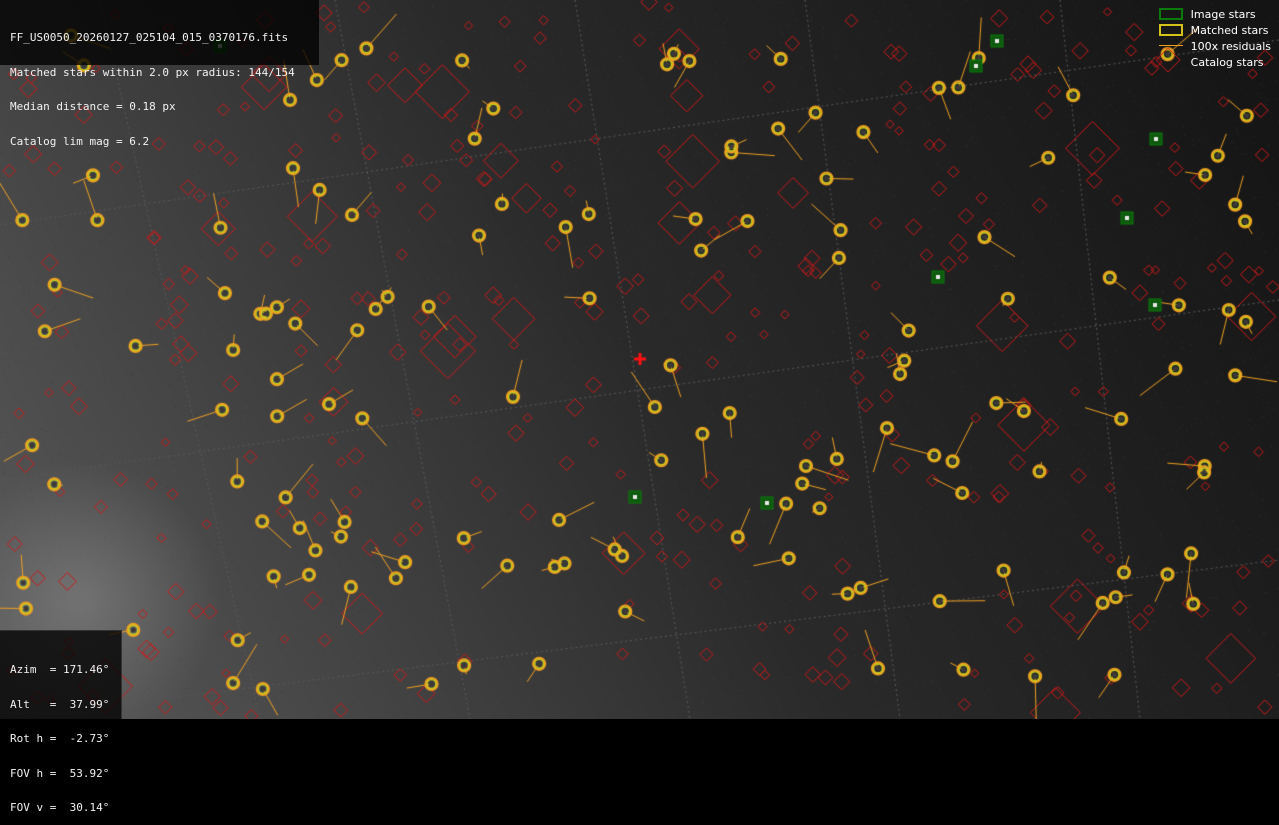  What do you see at coordinates (93, 106) in the screenshot?
I see `median-distance-text: Median distance = 0.18 px` at bounding box center [93, 106].